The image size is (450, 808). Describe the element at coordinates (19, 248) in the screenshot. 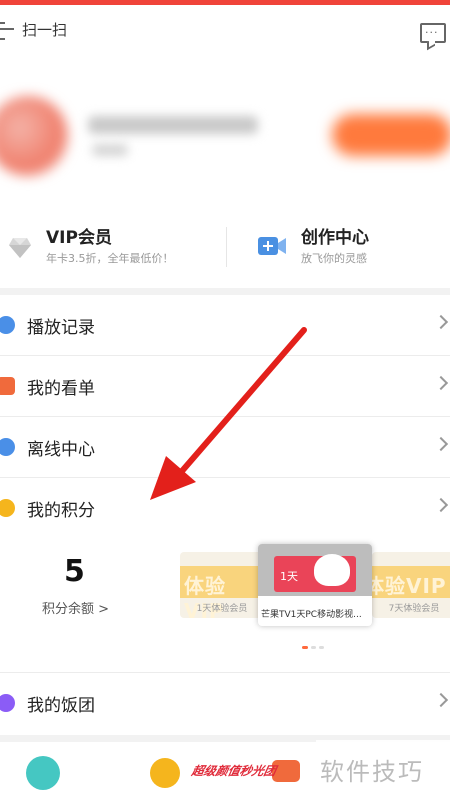

I see `diamond-icon` at that location.